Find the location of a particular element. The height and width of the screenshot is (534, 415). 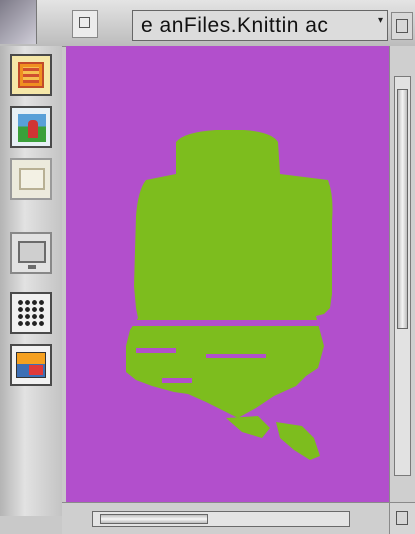

resize-gadget-icon is located at coordinates (402, 518).